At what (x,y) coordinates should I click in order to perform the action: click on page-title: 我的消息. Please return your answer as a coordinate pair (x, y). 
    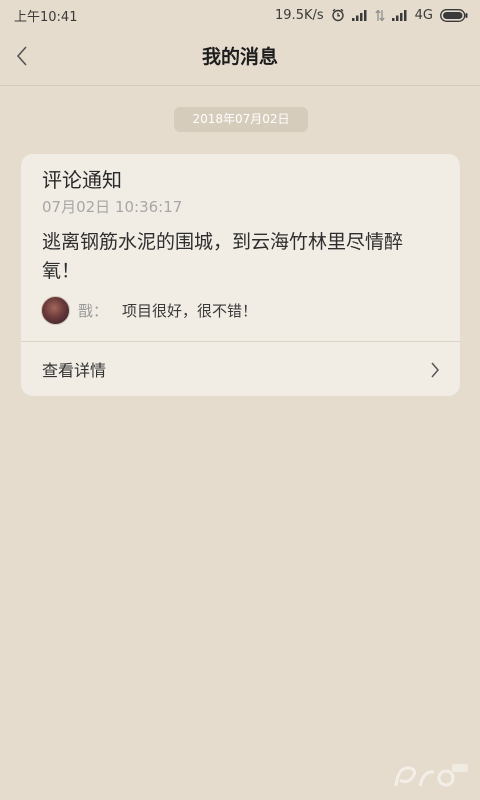
    Looking at the image, I should click on (239, 57).